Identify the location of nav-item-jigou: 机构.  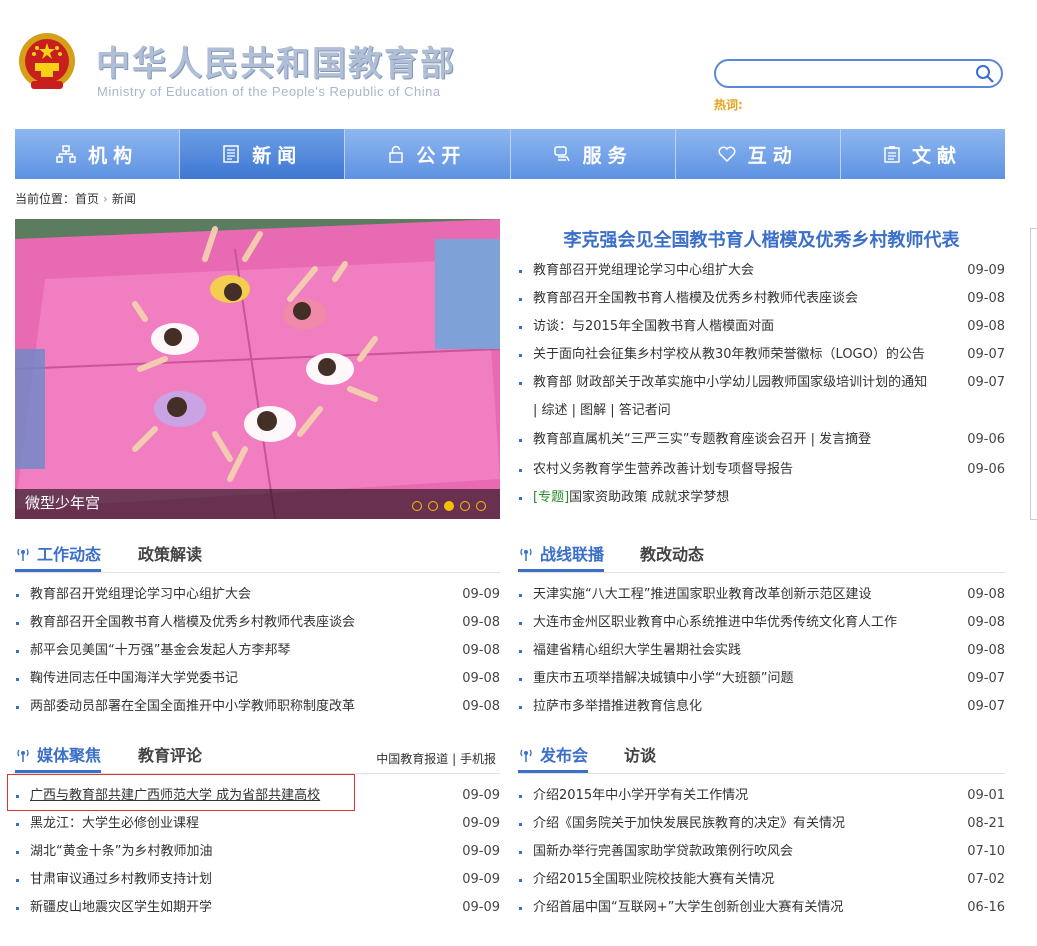
(98, 154).